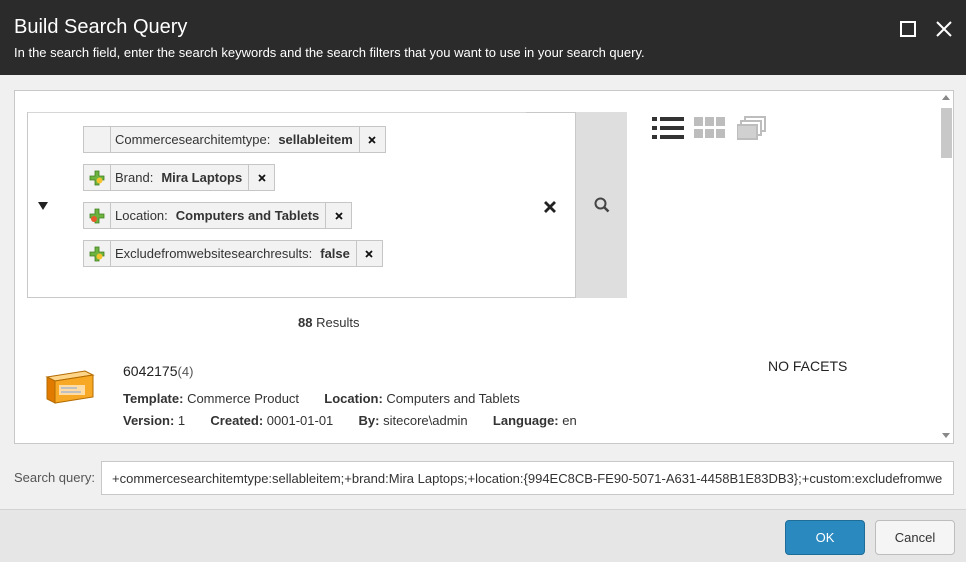 The width and height of the screenshot is (966, 562). I want to click on version-value: 1, so click(181, 420).